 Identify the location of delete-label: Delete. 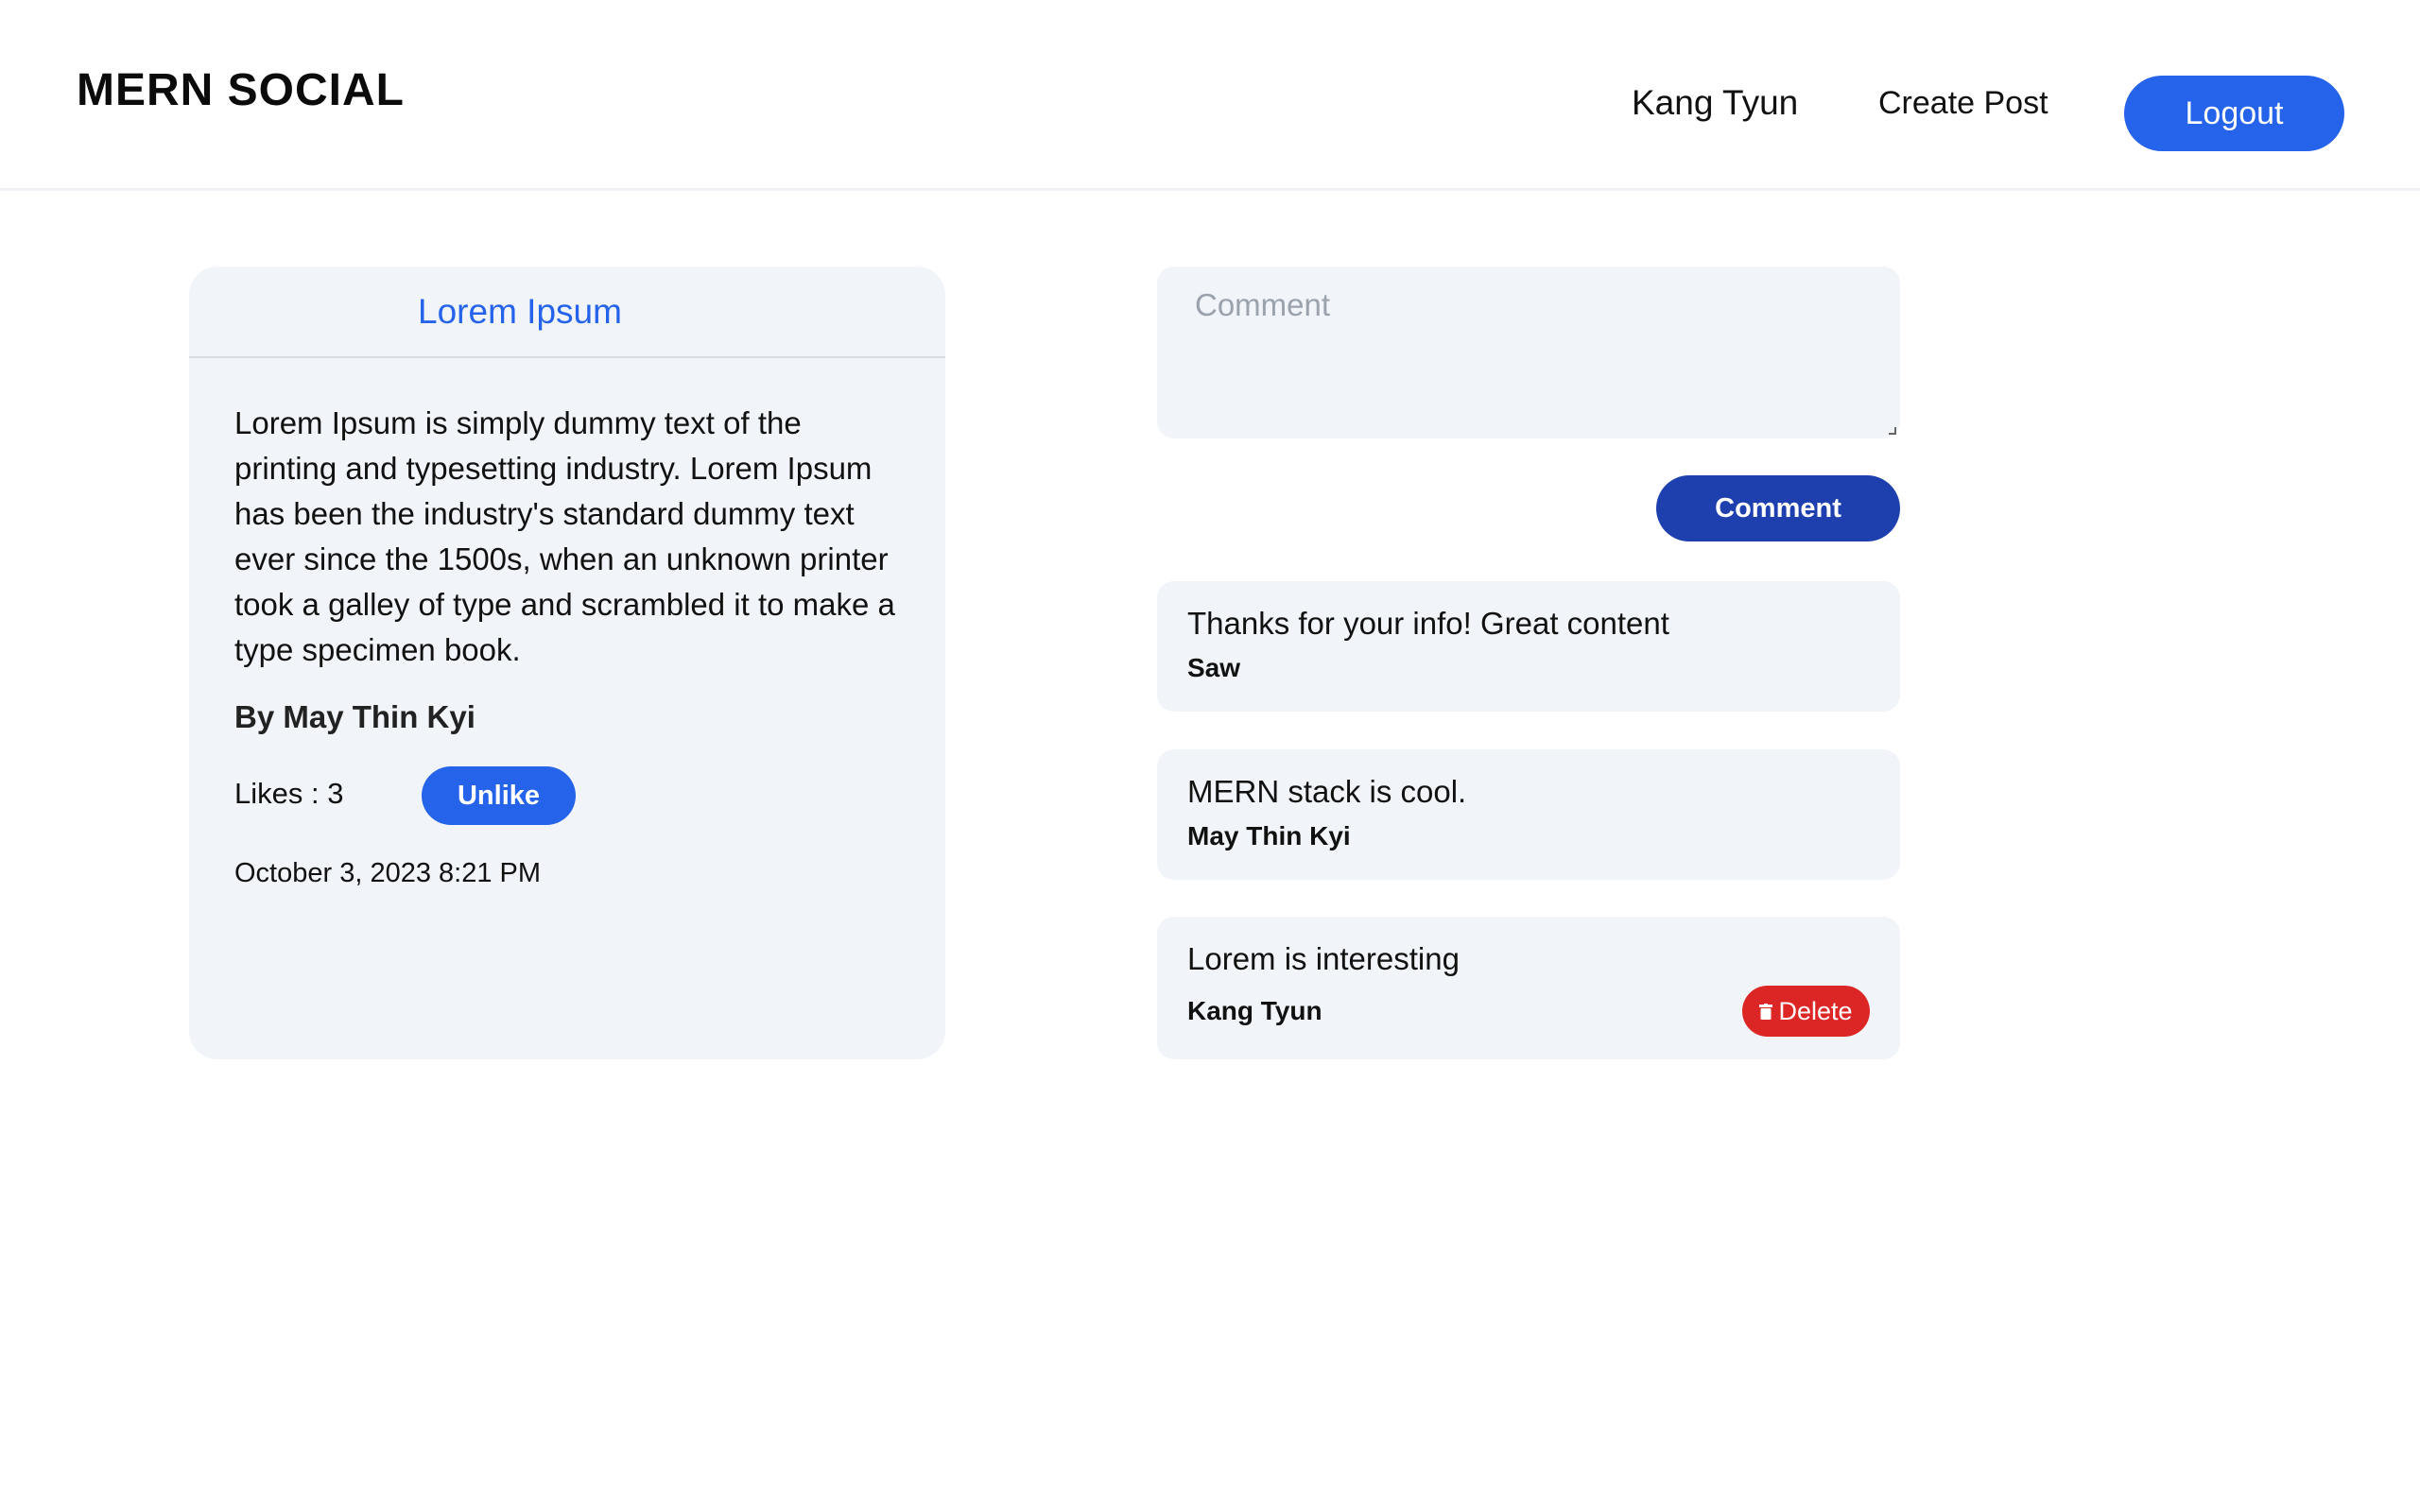
(1815, 1010).